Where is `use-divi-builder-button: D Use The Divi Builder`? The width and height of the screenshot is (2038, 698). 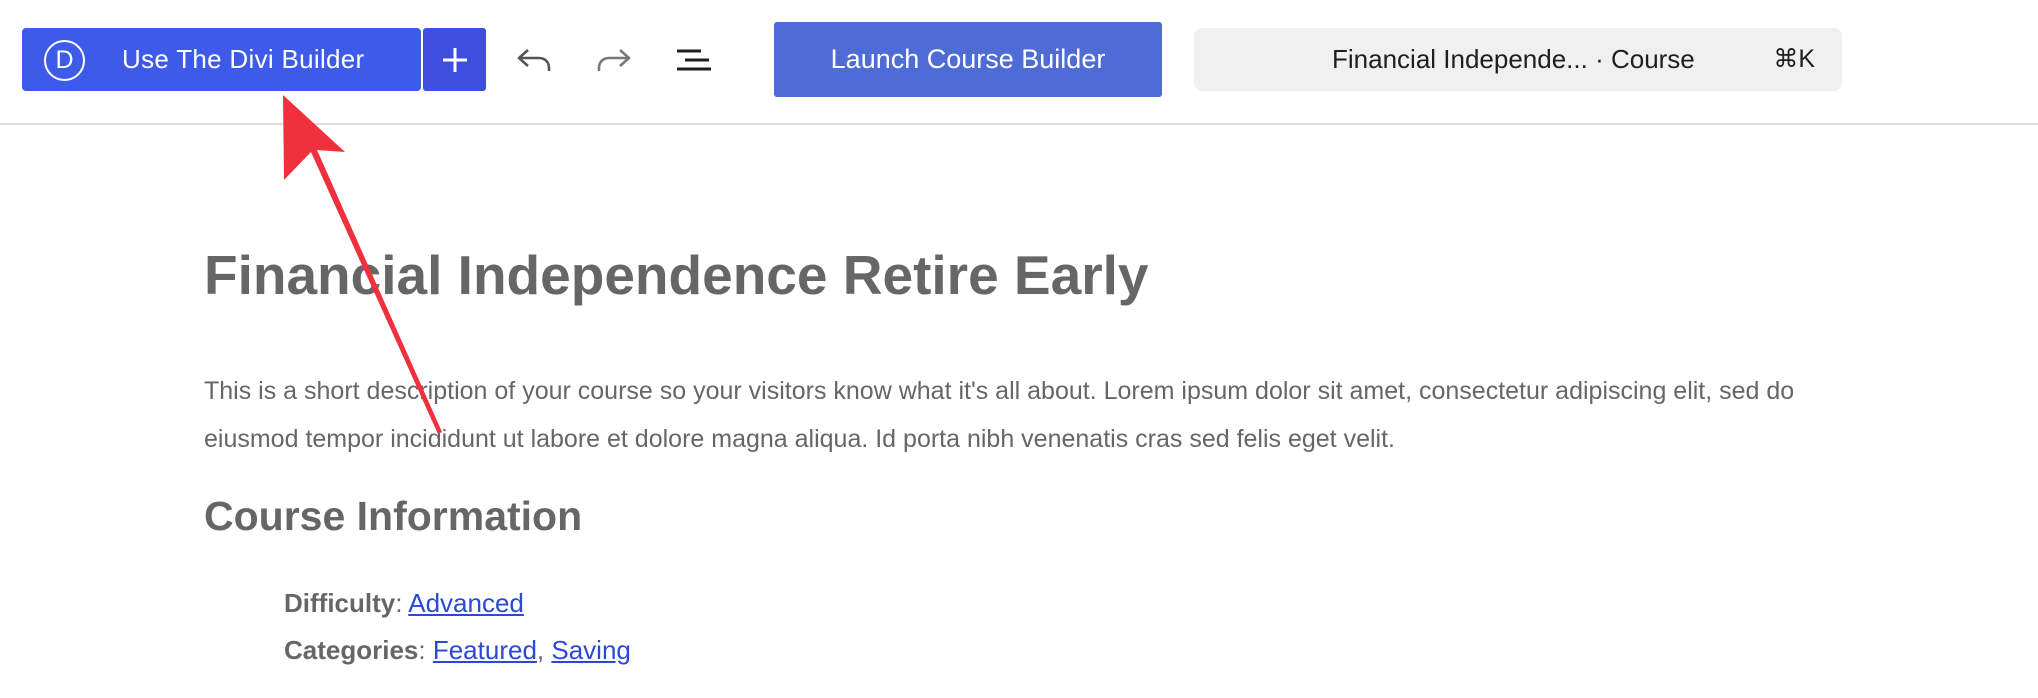
use-divi-builder-button: D Use The Divi Builder is located at coordinates (221, 59).